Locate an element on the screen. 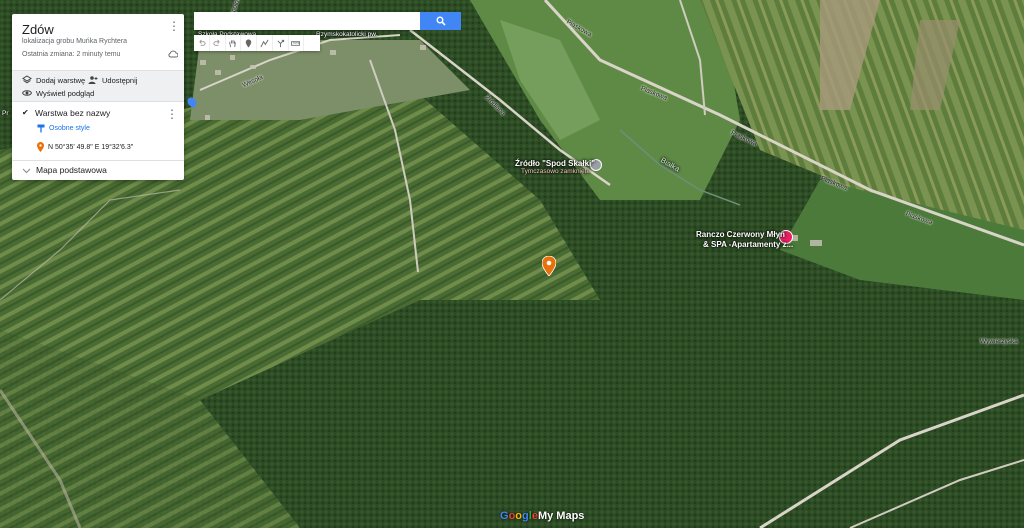 The width and height of the screenshot is (1024, 528). preview-label: Wyświetl podgląd is located at coordinates (65, 93).